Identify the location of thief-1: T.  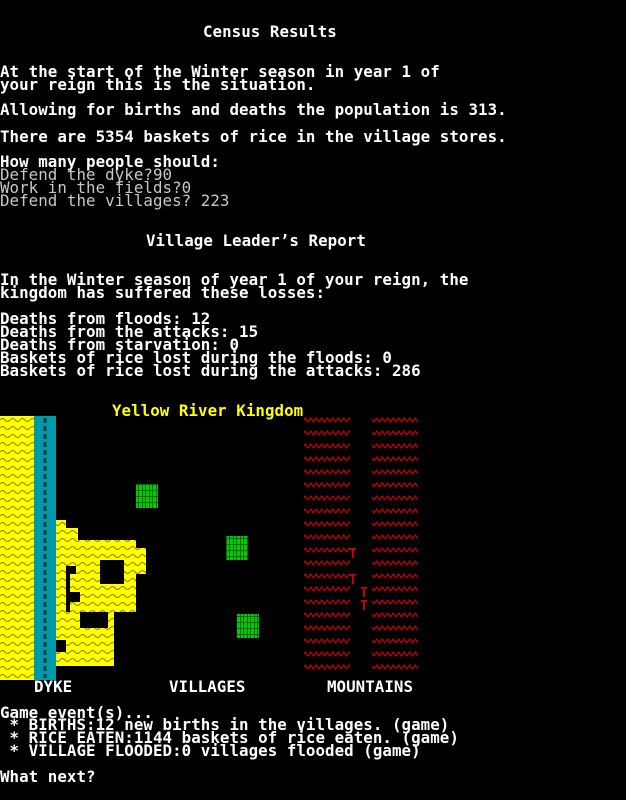
(353, 554).